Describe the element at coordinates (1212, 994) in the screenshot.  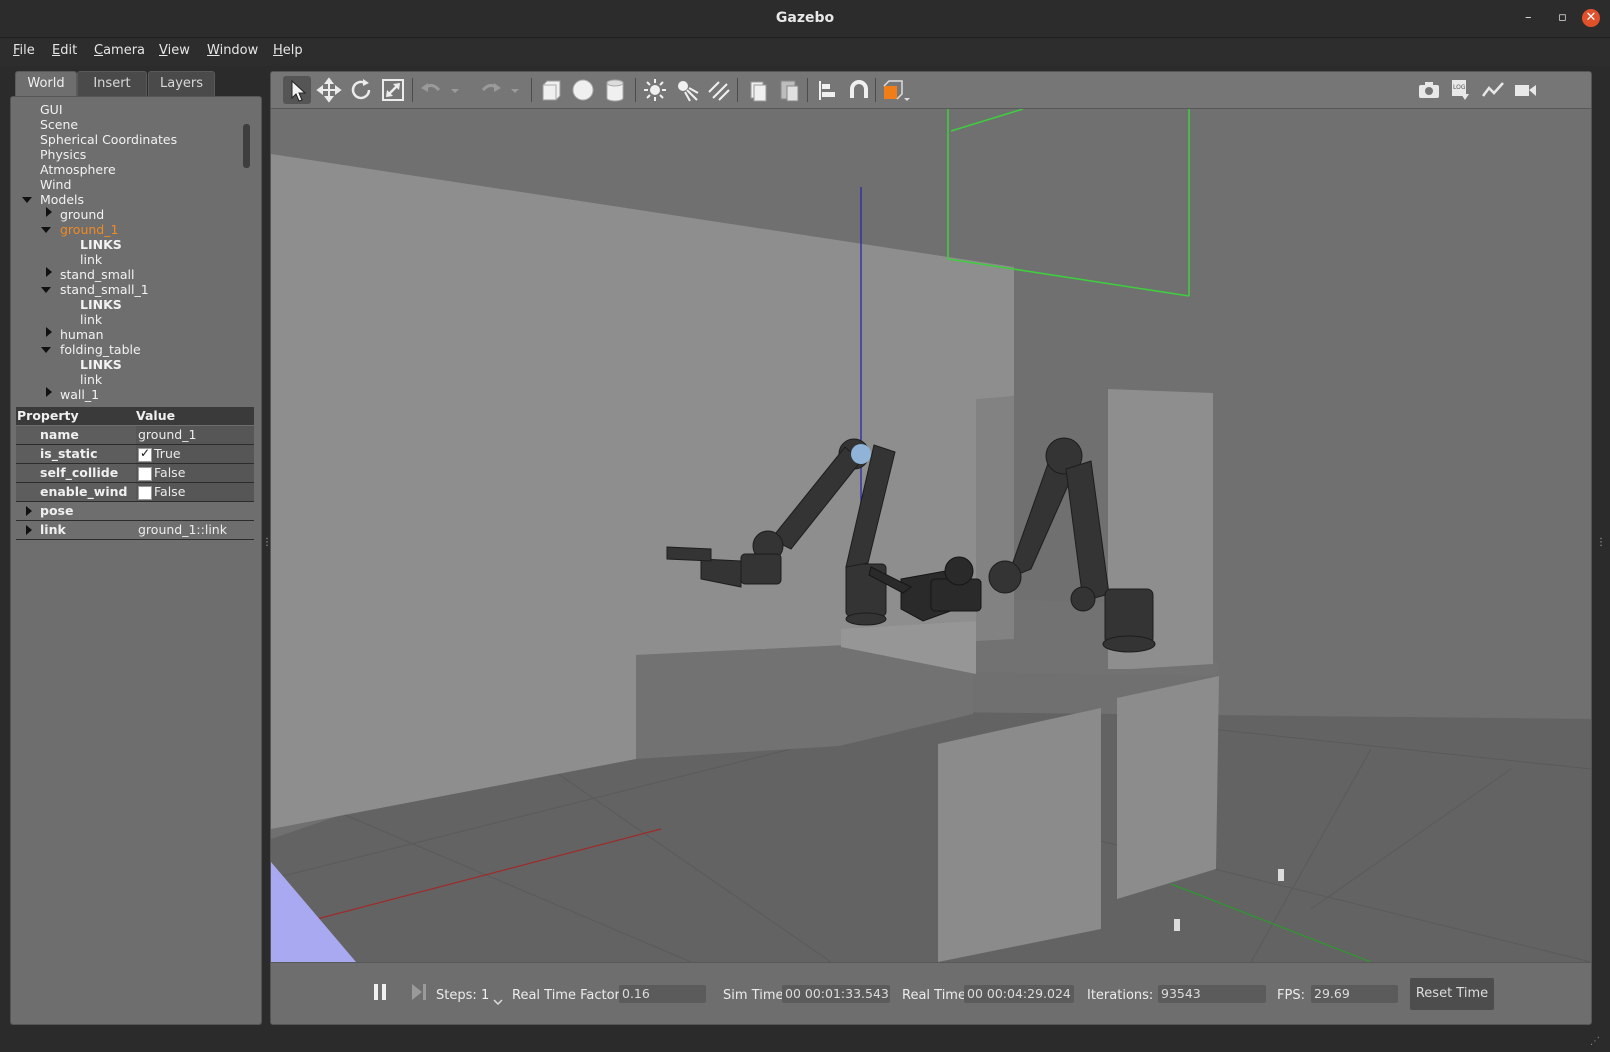
I see `iterations-field: 93543` at that location.